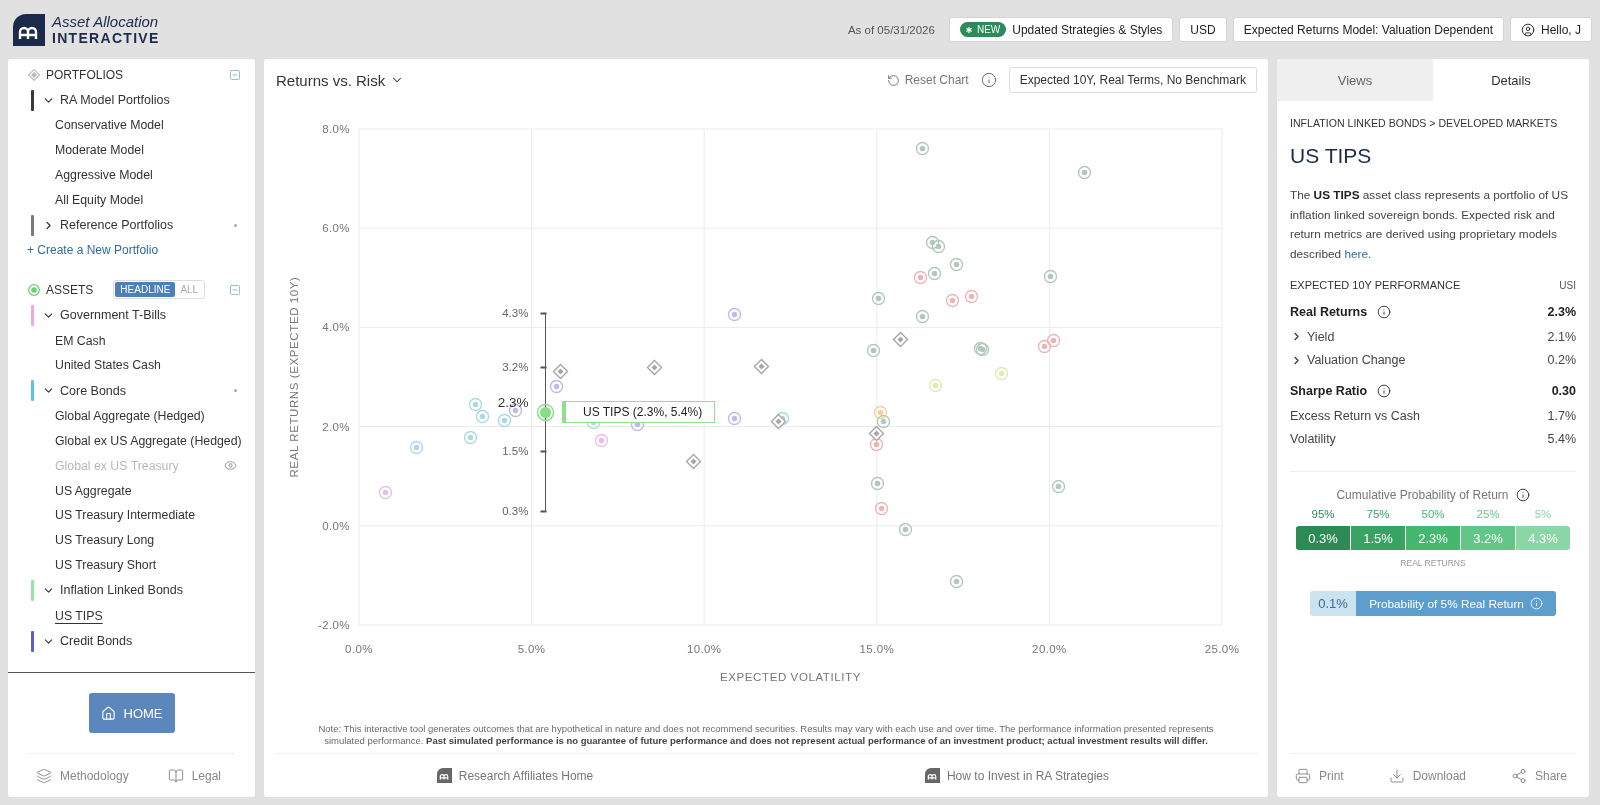  What do you see at coordinates (1543, 514) in the screenshot?
I see `percentile-label: 5%` at bounding box center [1543, 514].